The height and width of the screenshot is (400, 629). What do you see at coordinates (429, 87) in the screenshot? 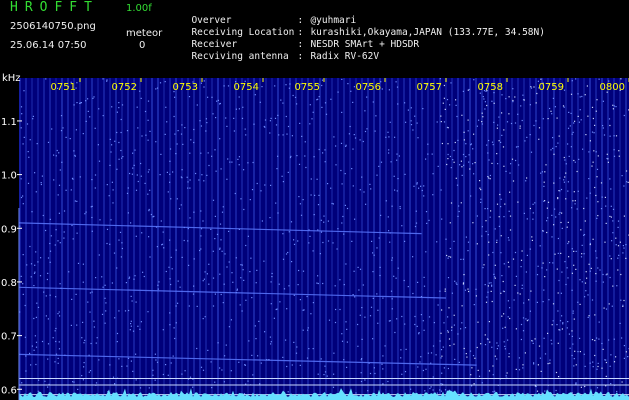
I see `x-tick-label: 0757` at bounding box center [429, 87].